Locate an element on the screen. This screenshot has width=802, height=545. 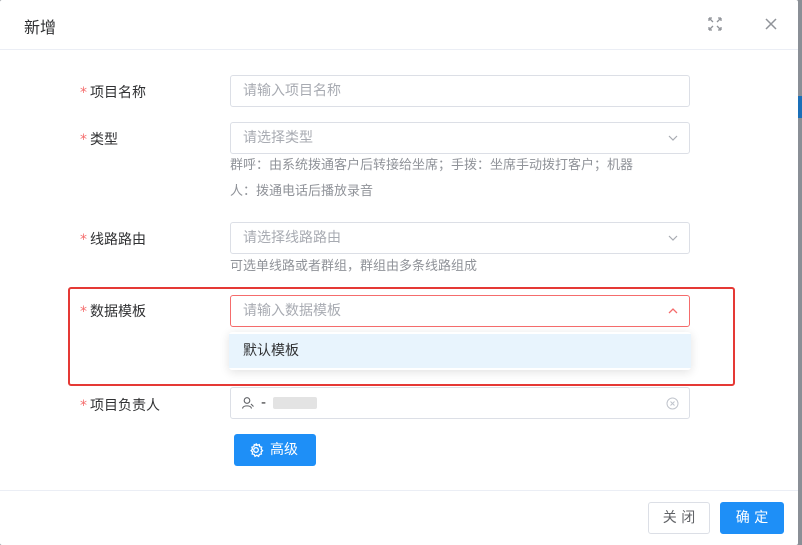
type-select-placeholder: 请选择类型 is located at coordinates (278, 138).